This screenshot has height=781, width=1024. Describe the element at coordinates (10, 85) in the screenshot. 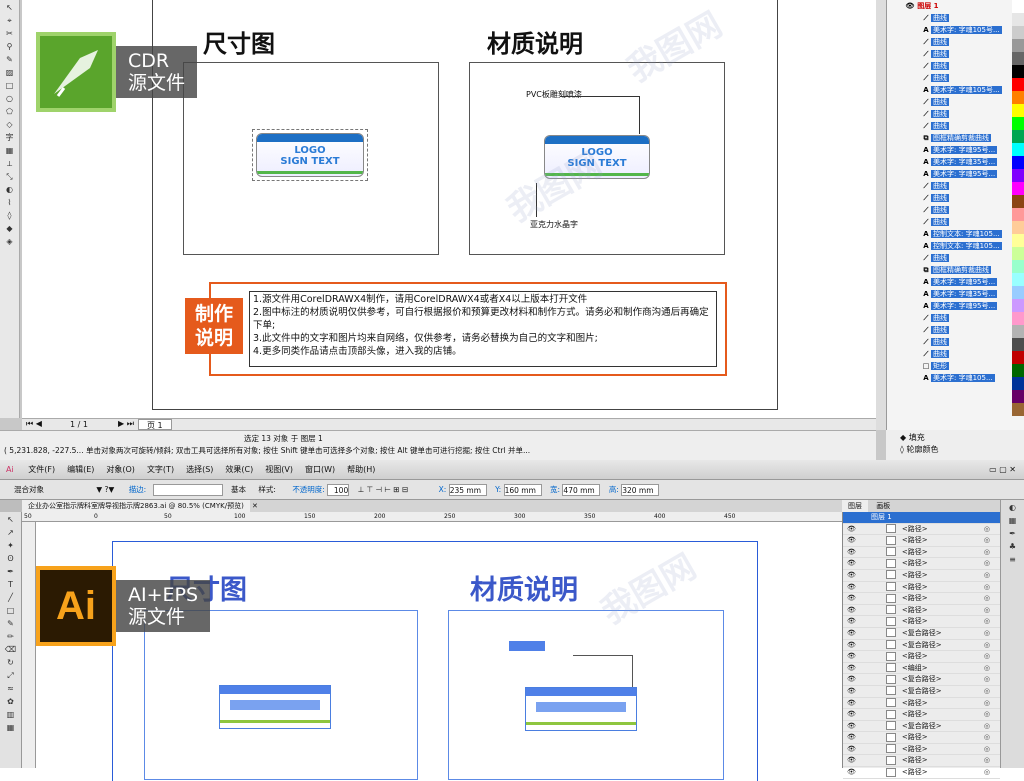

I see `rectangle-tool-icon: □` at that location.